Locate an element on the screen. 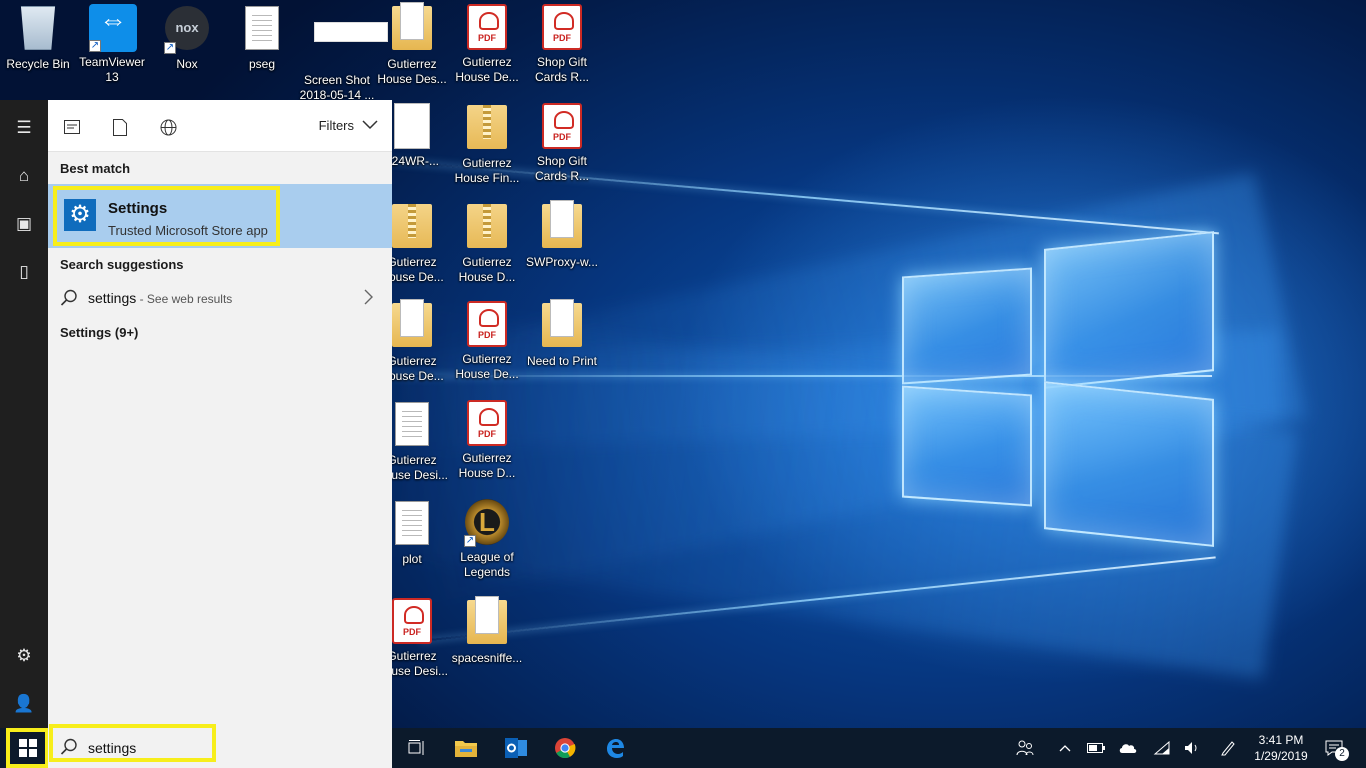  image-file-icon is located at coordinates (351, 46).